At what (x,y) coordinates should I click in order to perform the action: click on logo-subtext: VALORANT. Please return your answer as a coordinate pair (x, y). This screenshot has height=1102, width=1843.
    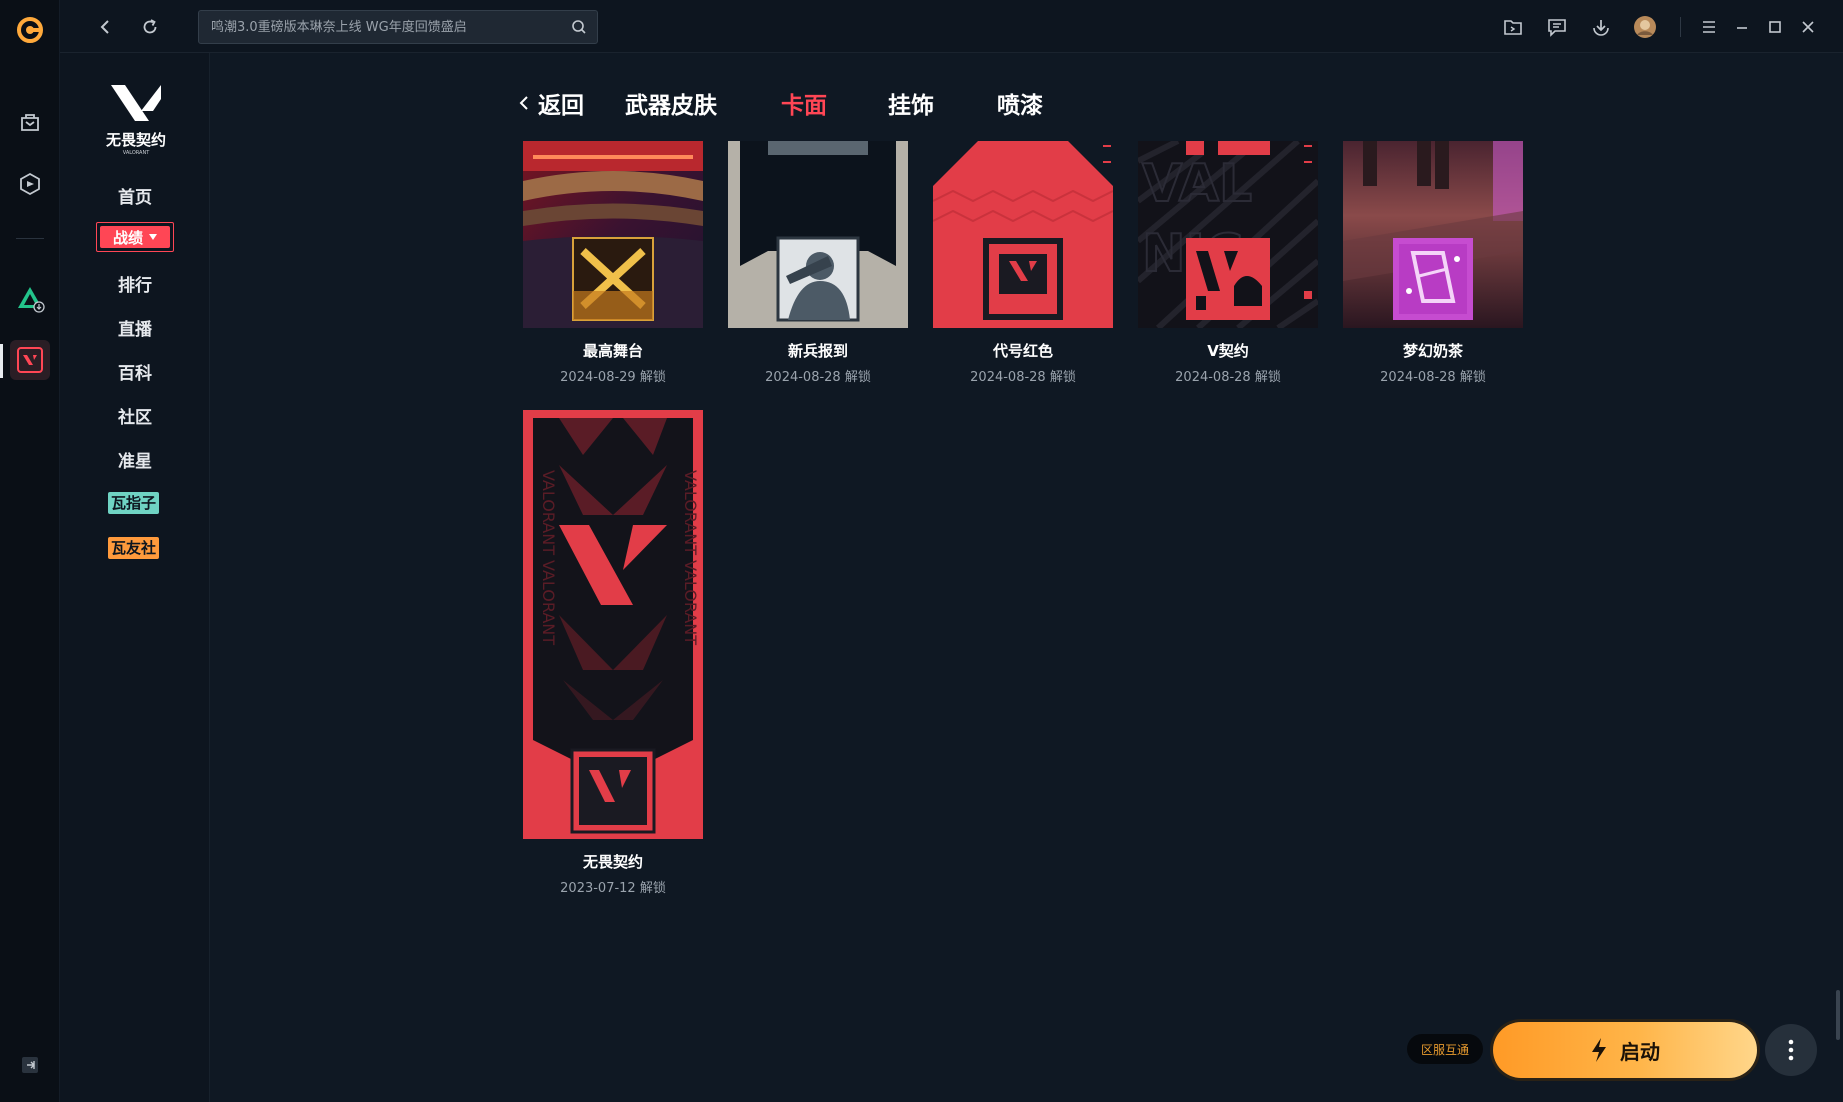
    Looking at the image, I should click on (136, 153).